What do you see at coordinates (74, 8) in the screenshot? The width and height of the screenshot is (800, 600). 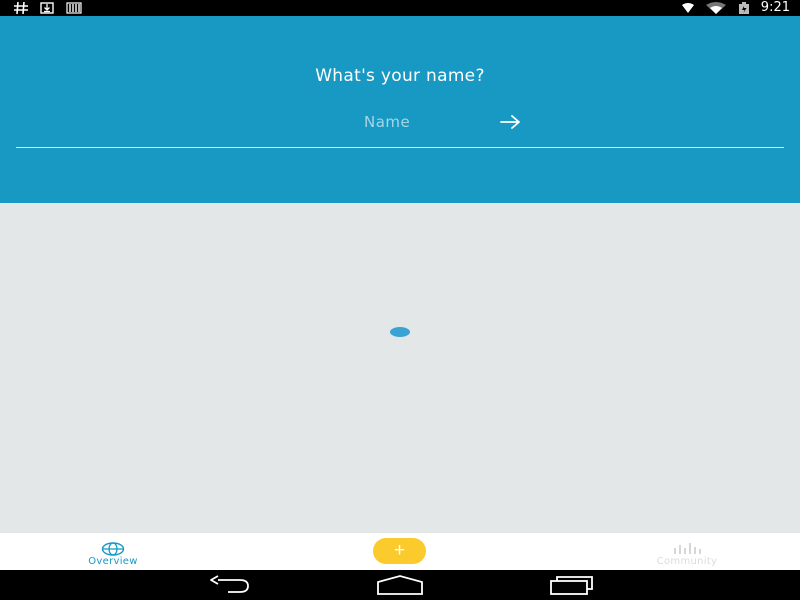 I see `storage-icon` at bounding box center [74, 8].